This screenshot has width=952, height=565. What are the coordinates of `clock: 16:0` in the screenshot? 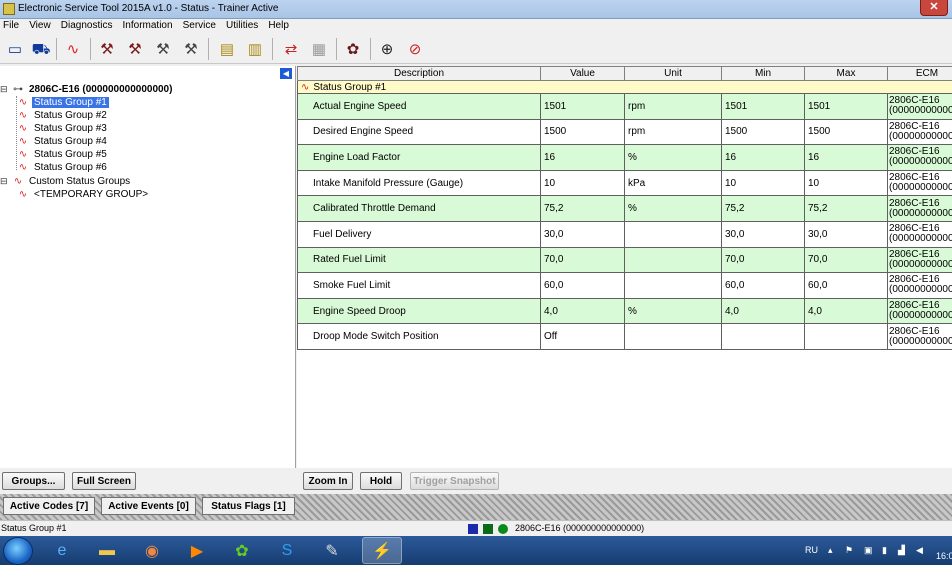 It's located at (944, 556).